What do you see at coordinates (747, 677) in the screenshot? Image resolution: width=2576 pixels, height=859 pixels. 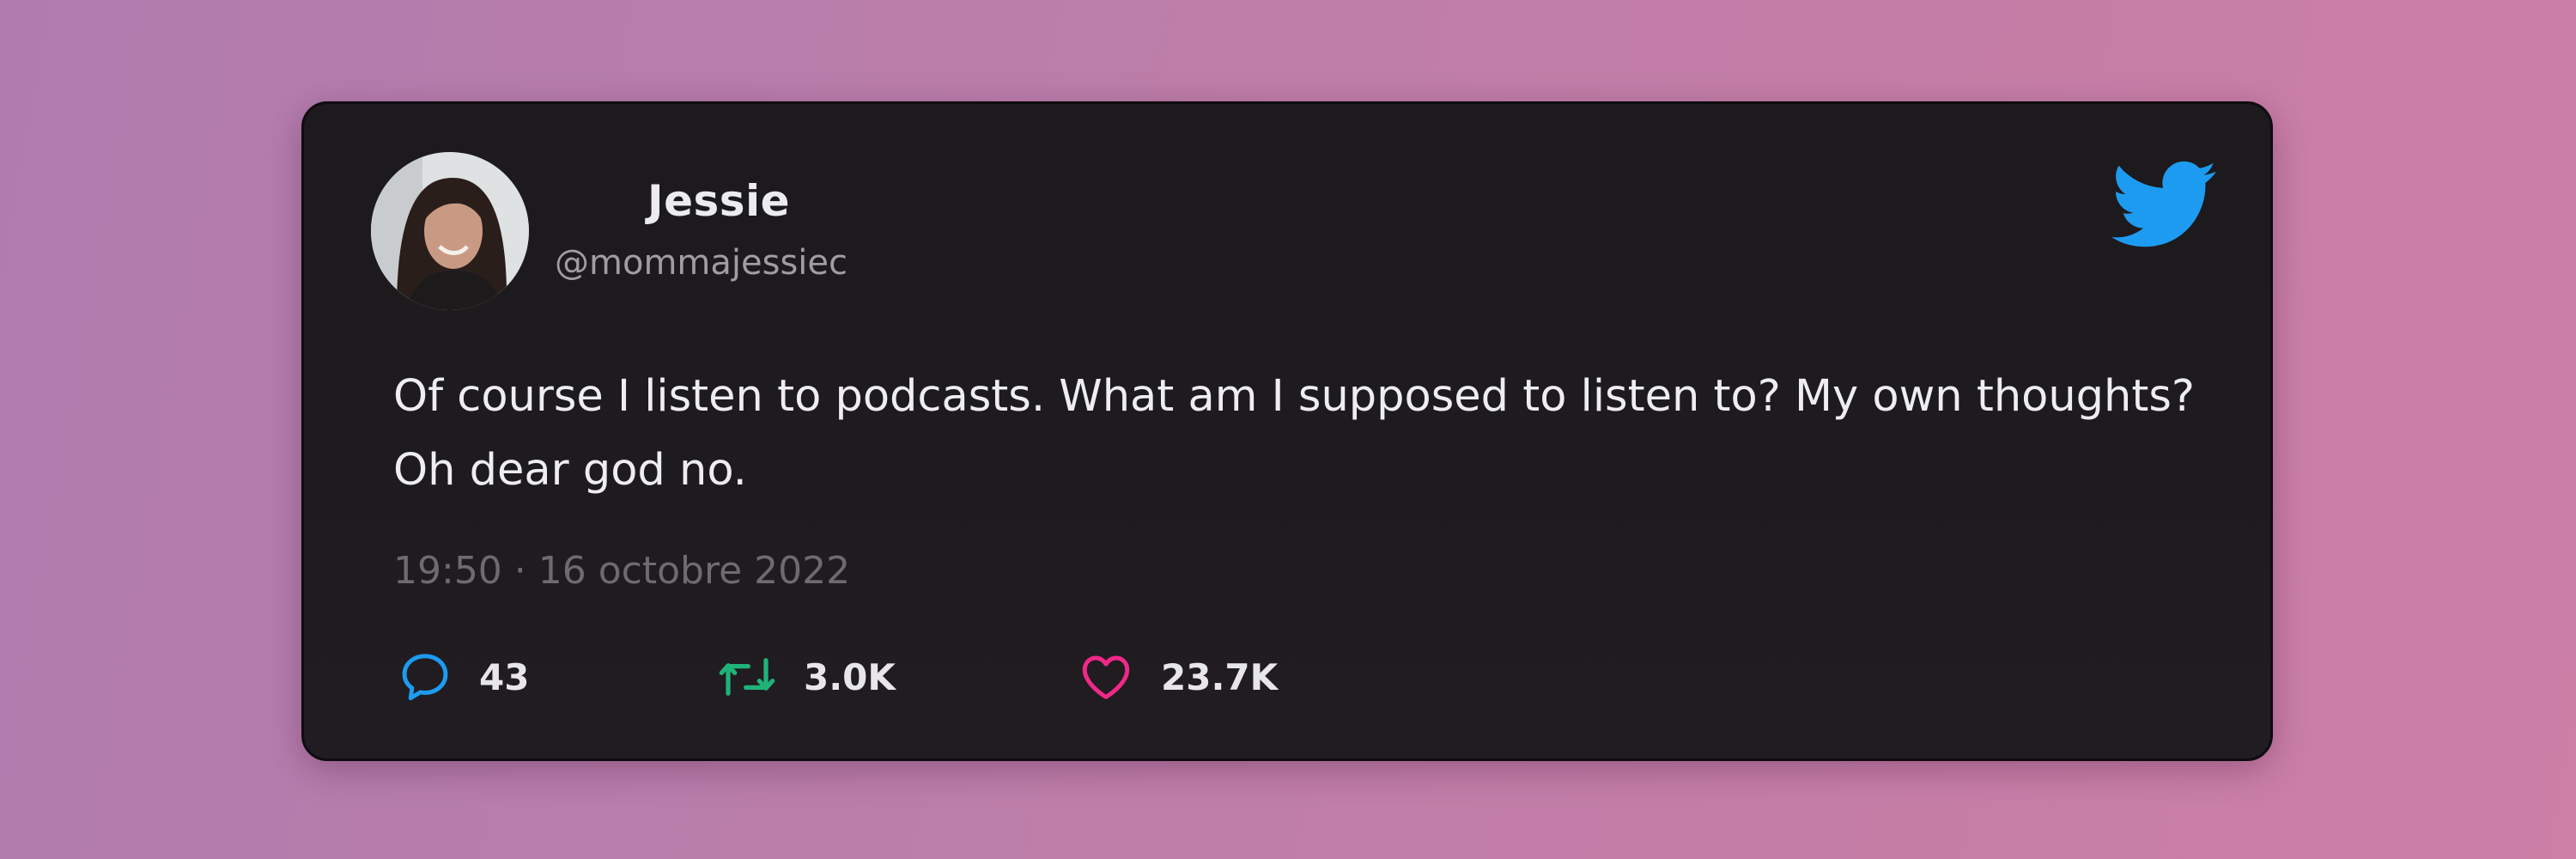 I see `retweet-icon` at bounding box center [747, 677].